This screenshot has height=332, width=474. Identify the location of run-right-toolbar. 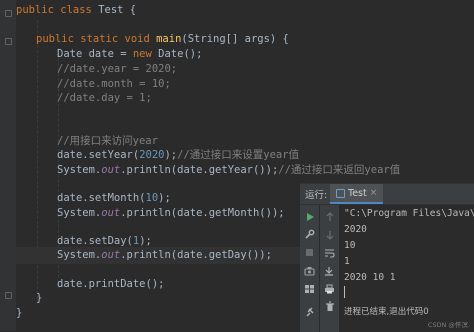
(329, 268).